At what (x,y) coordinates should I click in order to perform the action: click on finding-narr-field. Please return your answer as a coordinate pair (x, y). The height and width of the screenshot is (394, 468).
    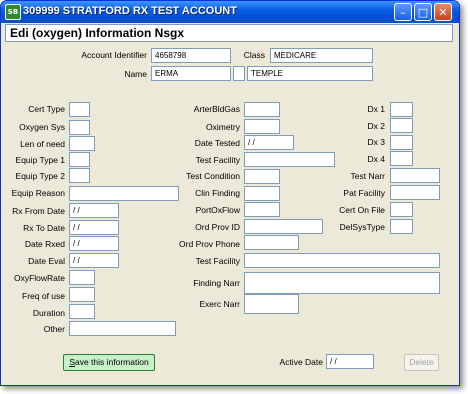
    Looking at the image, I should click on (342, 283).